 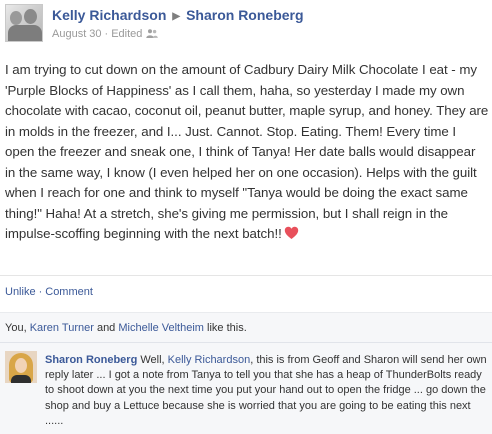 What do you see at coordinates (244, 15) in the screenshot?
I see `target-name: Sharon Roneberg` at bounding box center [244, 15].